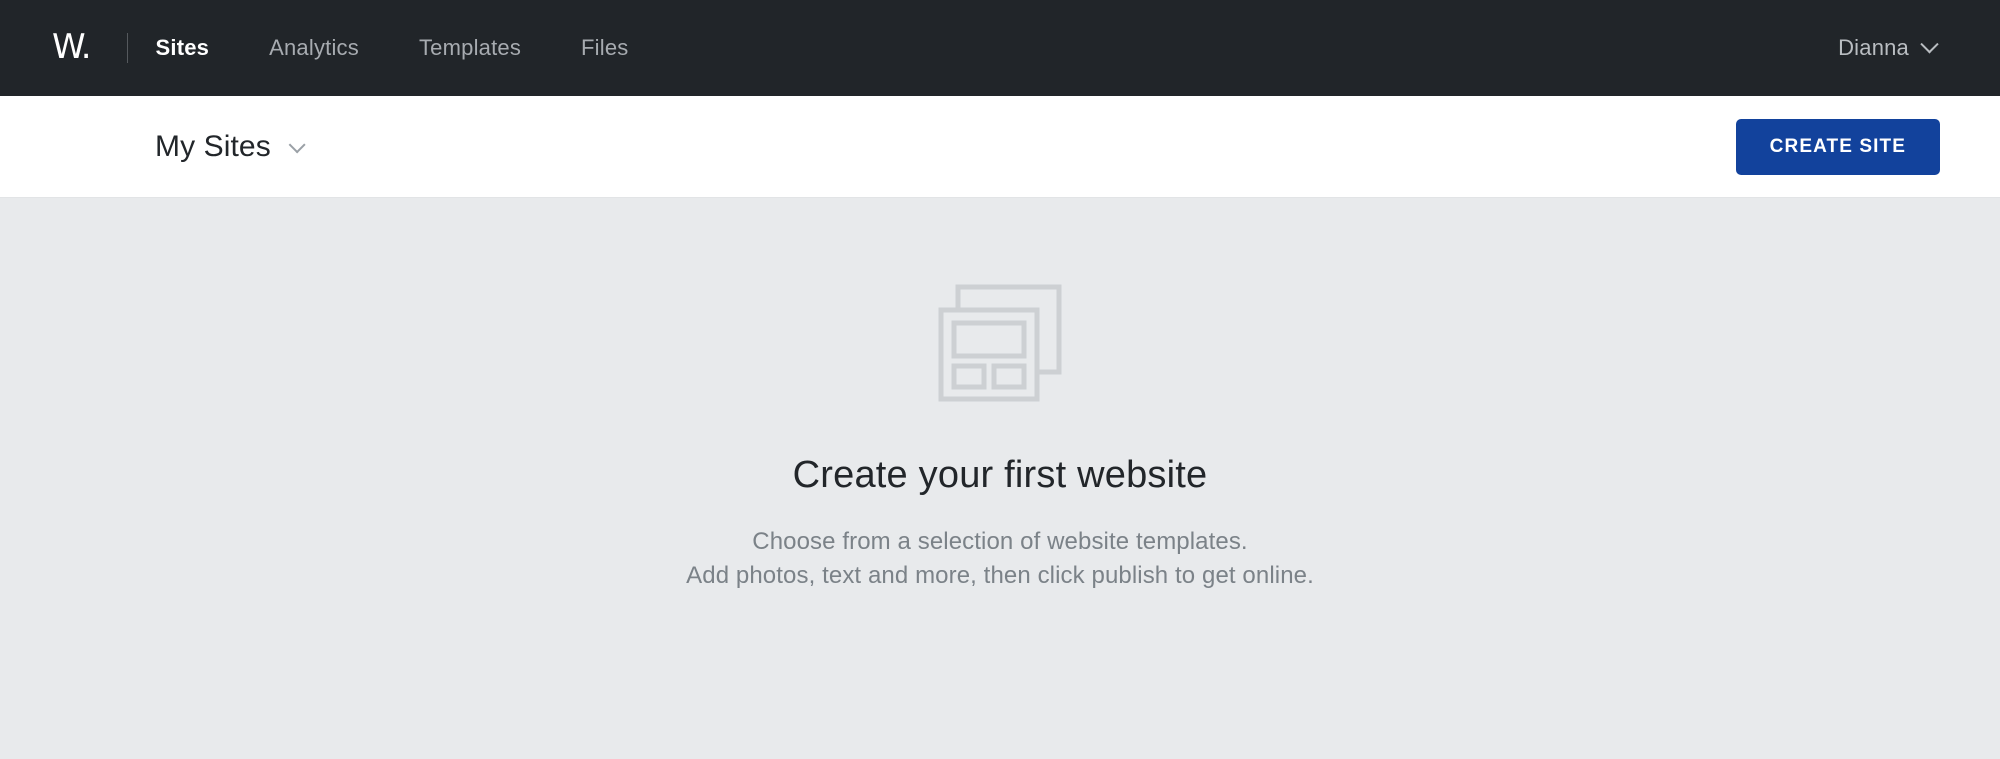 The width and height of the screenshot is (2000, 759). I want to click on logo-icon: W., so click(72, 48).